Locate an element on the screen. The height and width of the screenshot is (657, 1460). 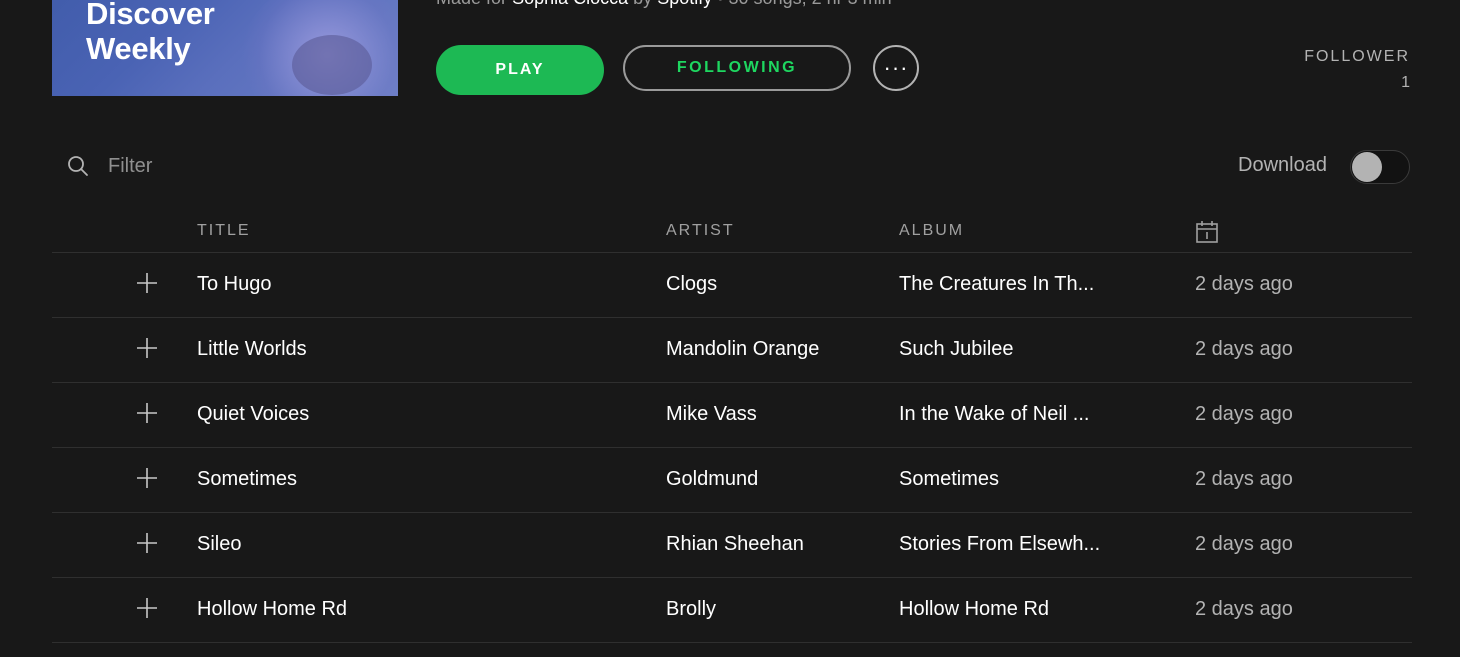
track-album: Hollow Home Rd is located at coordinates (974, 609).